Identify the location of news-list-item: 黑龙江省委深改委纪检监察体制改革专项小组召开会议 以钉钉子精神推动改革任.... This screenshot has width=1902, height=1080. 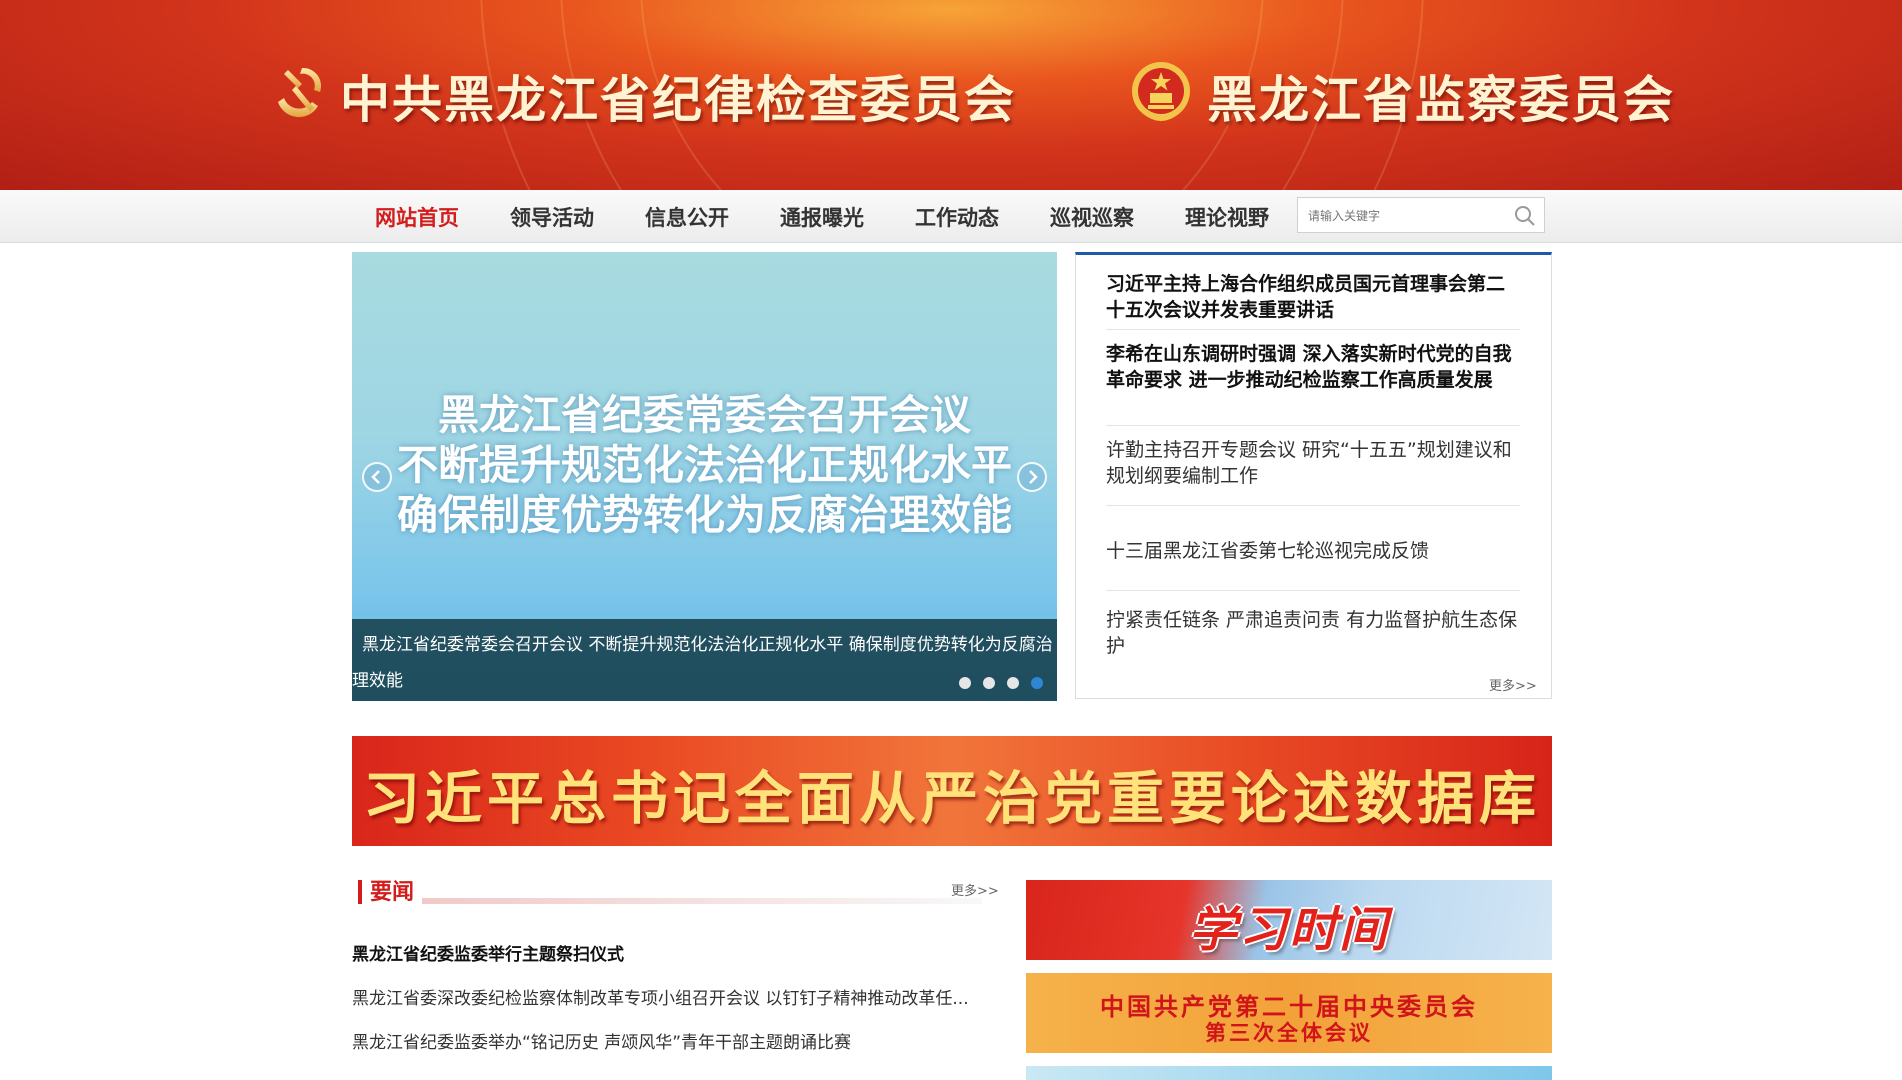
(678, 996).